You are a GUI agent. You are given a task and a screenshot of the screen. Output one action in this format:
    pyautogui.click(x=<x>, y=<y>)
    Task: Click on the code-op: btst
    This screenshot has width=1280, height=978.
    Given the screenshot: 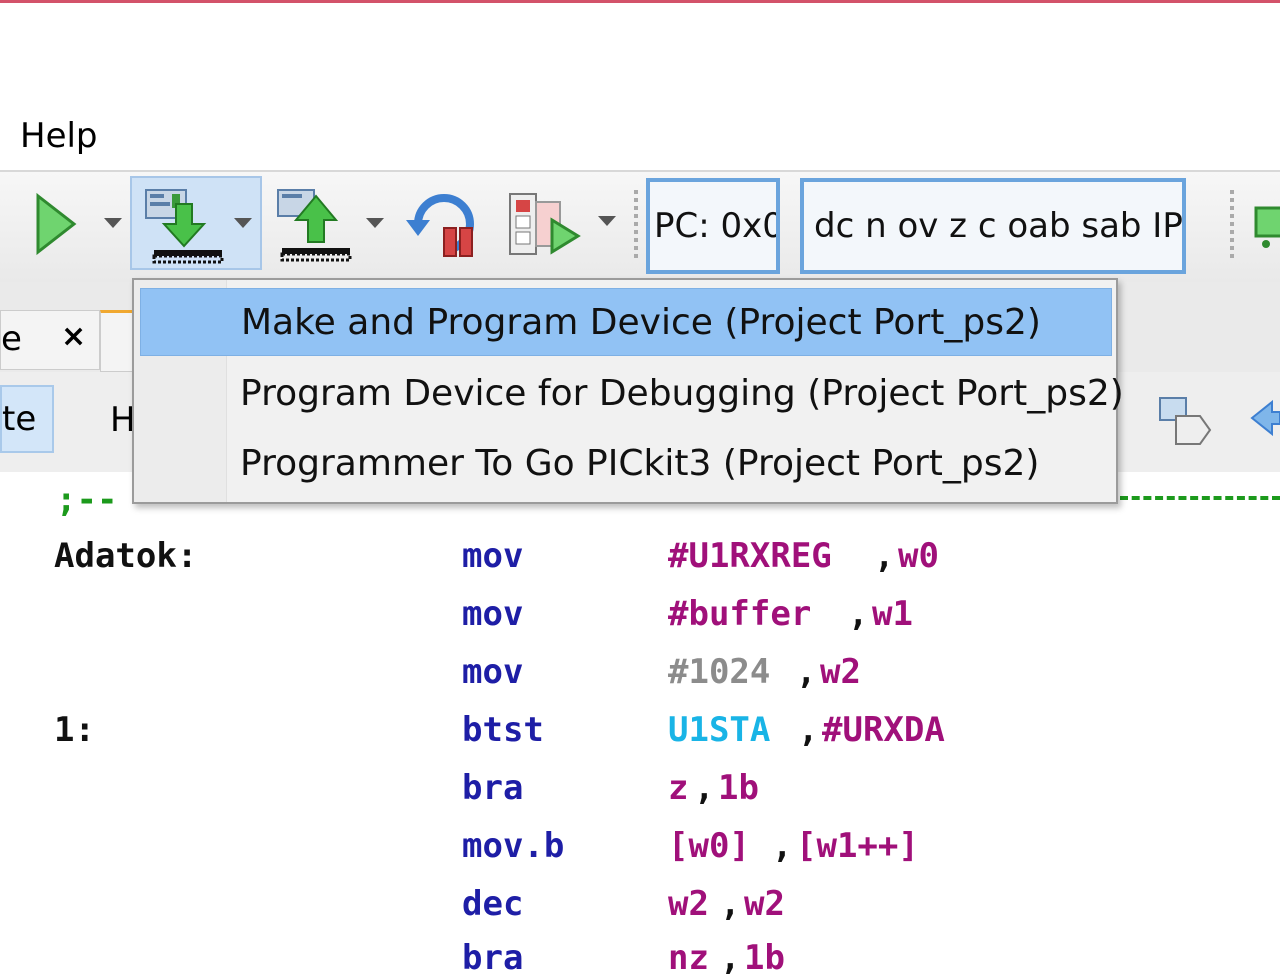 What is the action you would take?
    pyautogui.click(x=503, y=730)
    